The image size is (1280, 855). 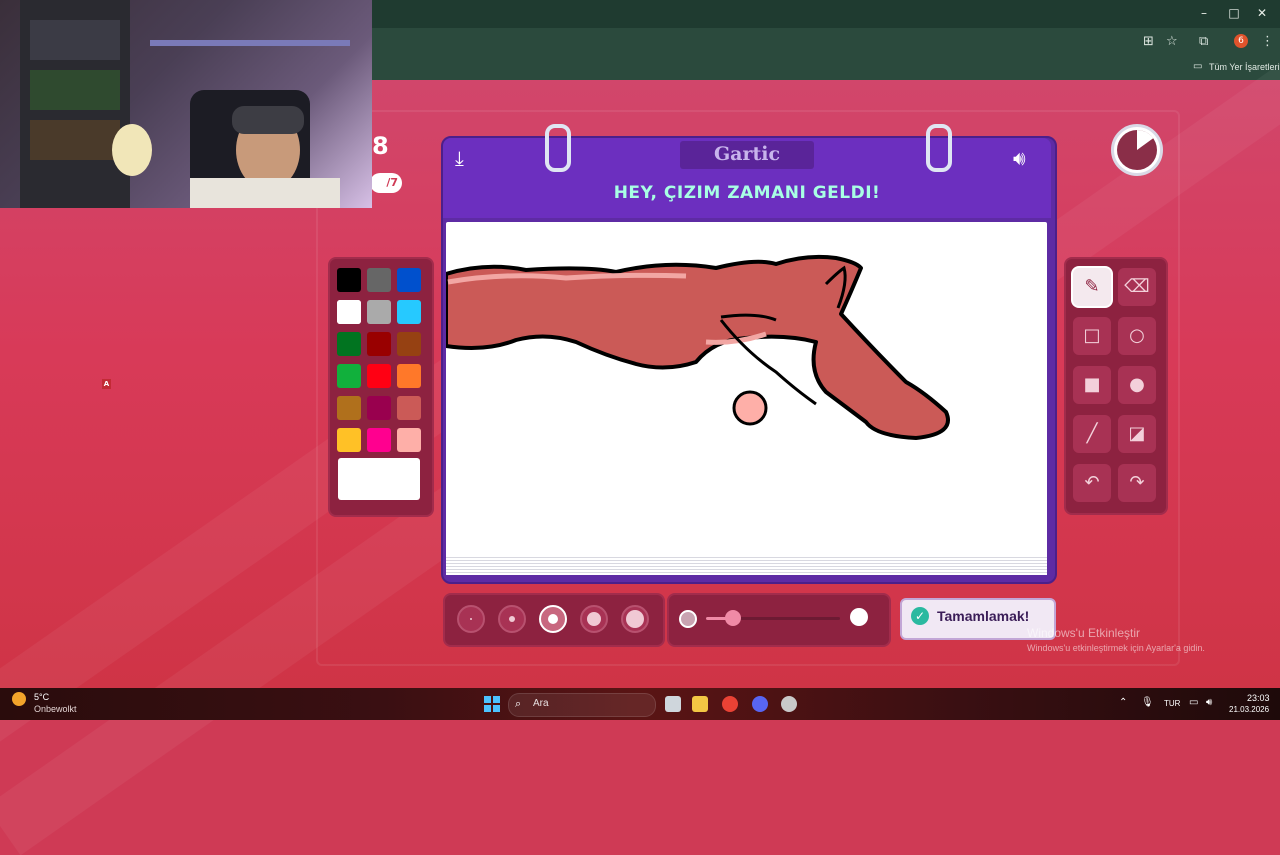 What do you see at coordinates (379, 479) in the screenshot?
I see `current-color-preview` at bounding box center [379, 479].